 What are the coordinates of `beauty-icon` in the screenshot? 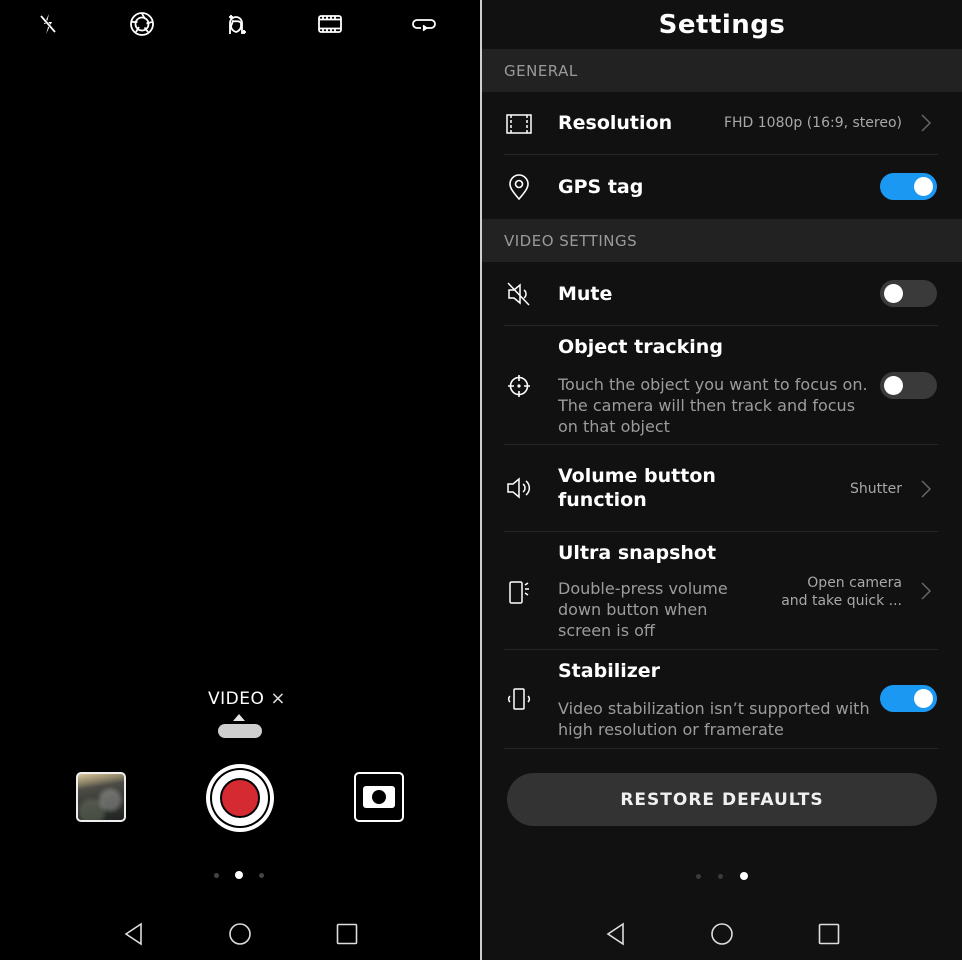 It's located at (236, 24).